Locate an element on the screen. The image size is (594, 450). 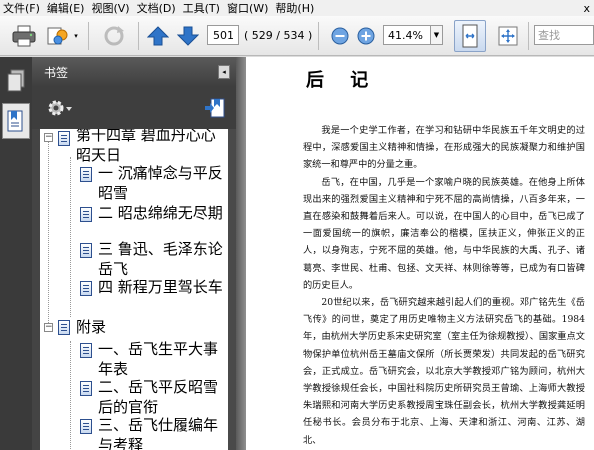
bookmarks-panel-button is located at coordinates (16, 121).